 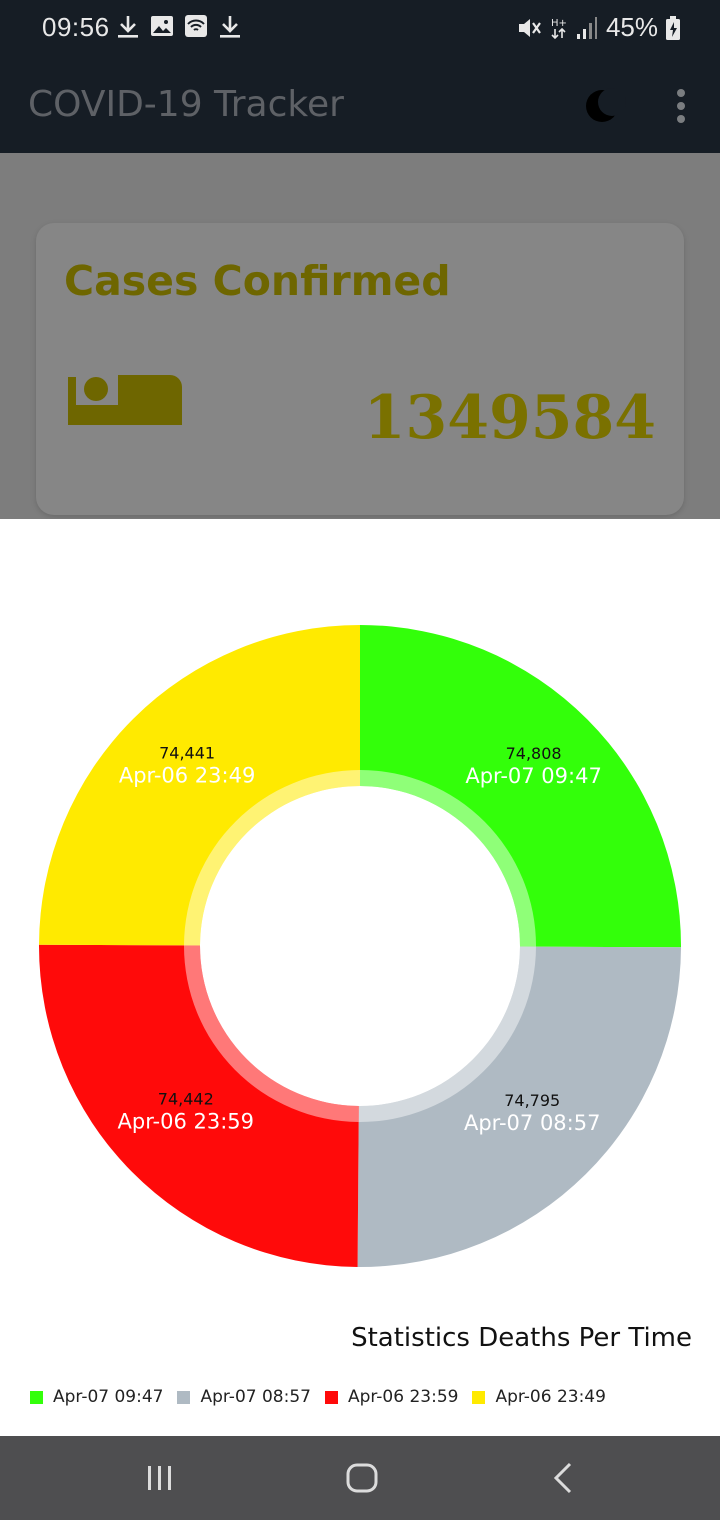 I want to click on cases-confirmed-value: 1349584, so click(x=509, y=418).